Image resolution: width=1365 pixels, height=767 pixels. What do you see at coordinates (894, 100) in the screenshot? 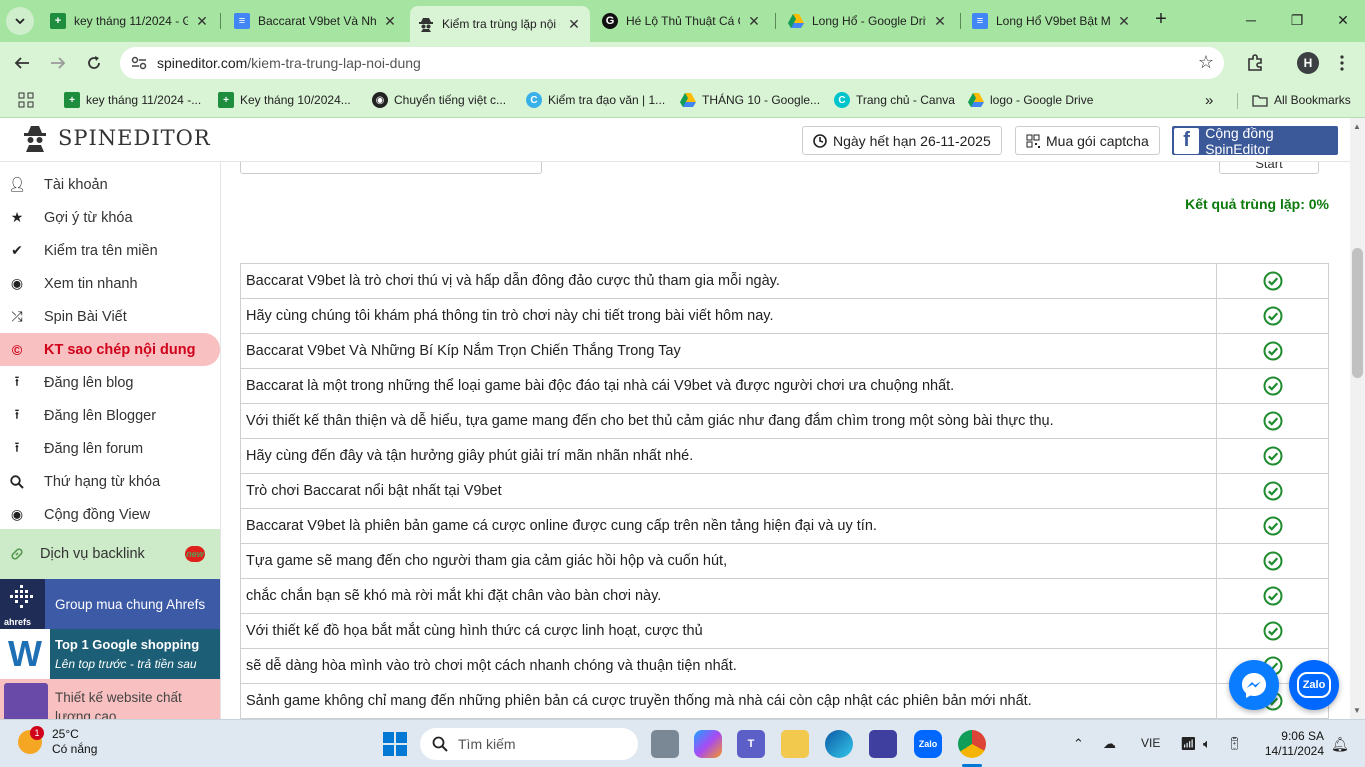
I see `bookmark-canva: C Trang chủ - Canva` at bounding box center [894, 100].